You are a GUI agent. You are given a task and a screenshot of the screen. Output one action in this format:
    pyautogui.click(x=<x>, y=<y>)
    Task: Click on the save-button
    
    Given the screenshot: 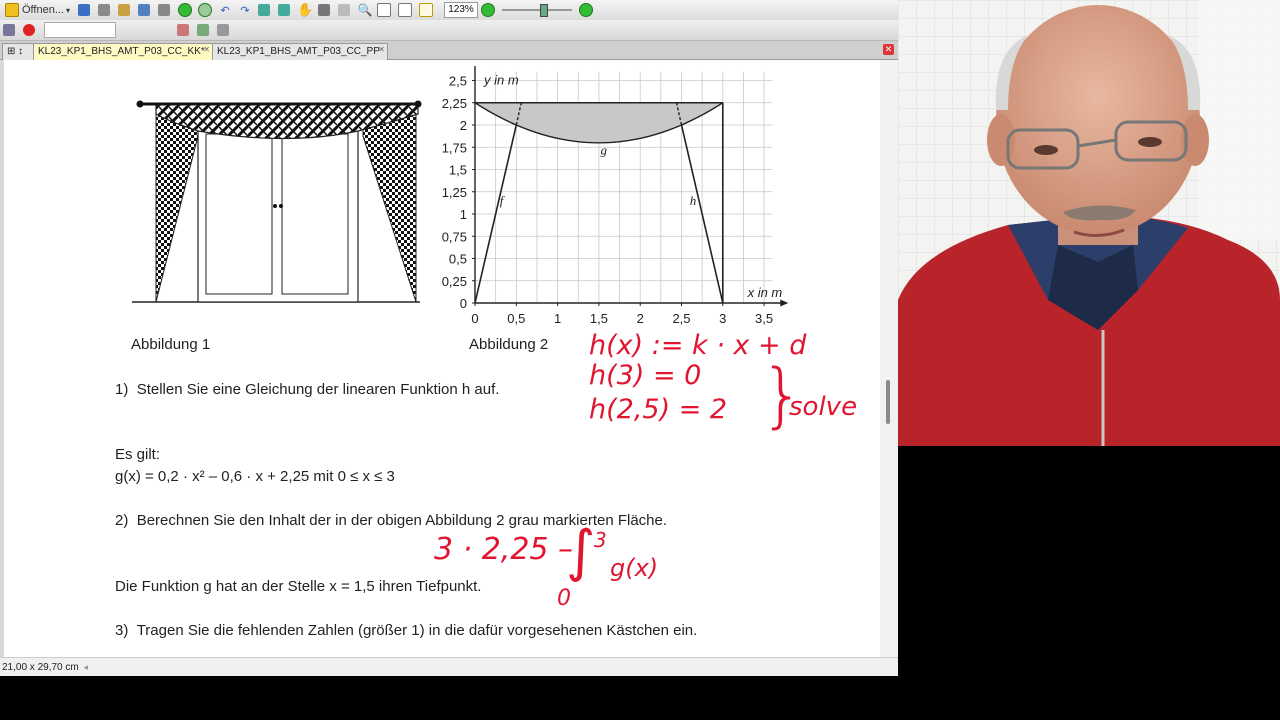 What is the action you would take?
    pyautogui.click(x=85, y=10)
    